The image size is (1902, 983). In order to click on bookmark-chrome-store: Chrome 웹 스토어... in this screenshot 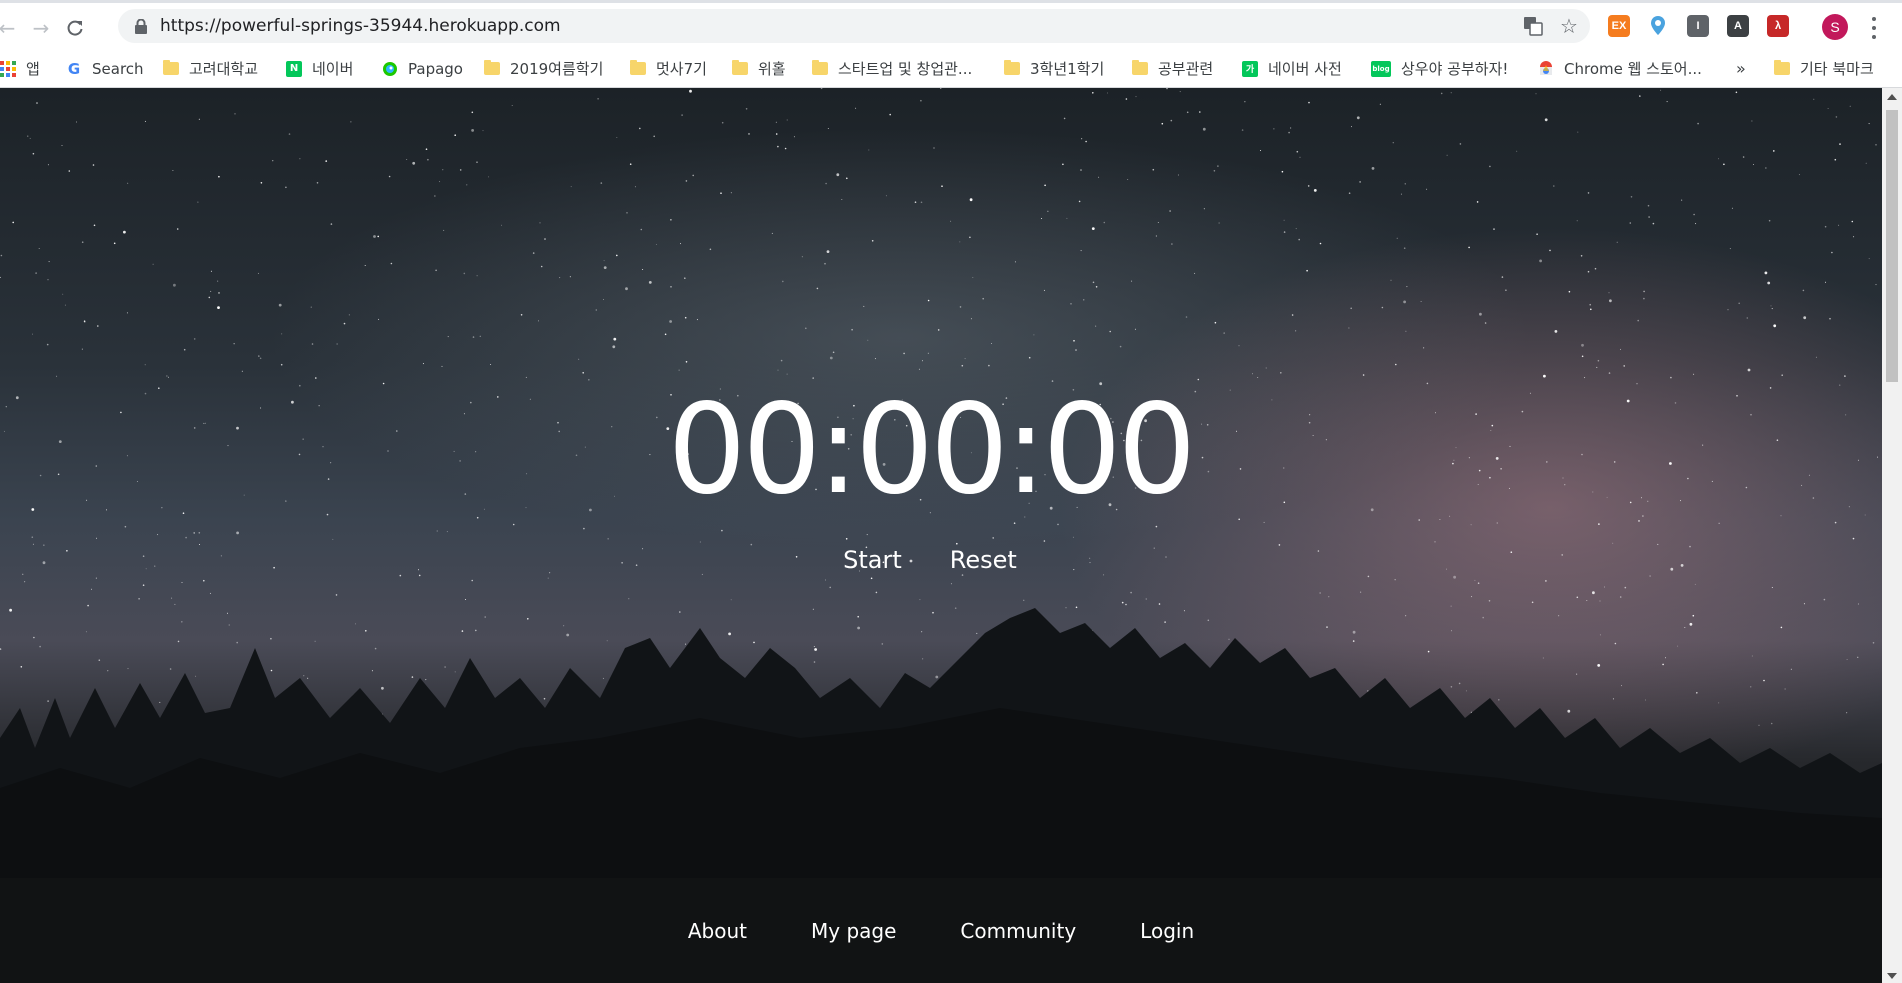, I will do `click(1620, 68)`.